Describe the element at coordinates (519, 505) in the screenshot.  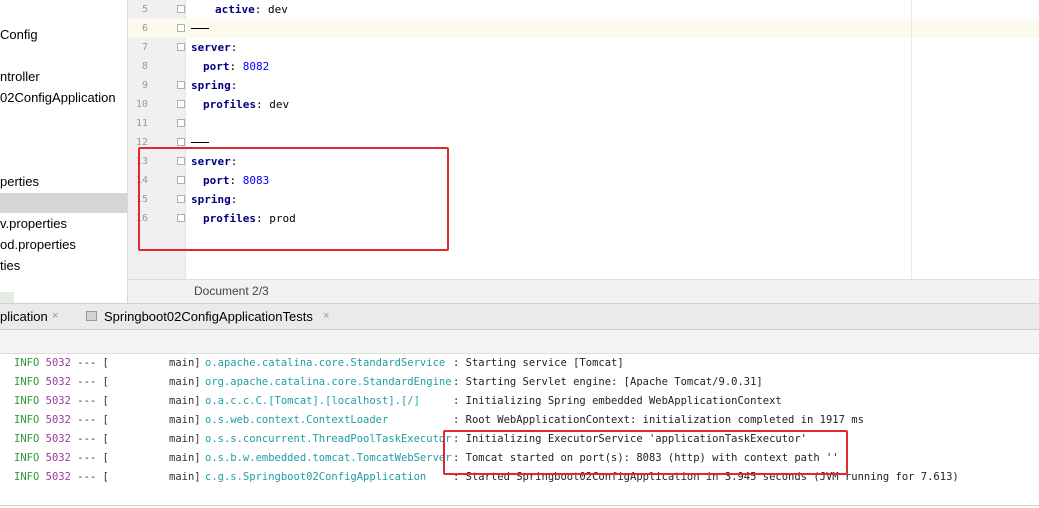
I see `bottom-divider` at that location.